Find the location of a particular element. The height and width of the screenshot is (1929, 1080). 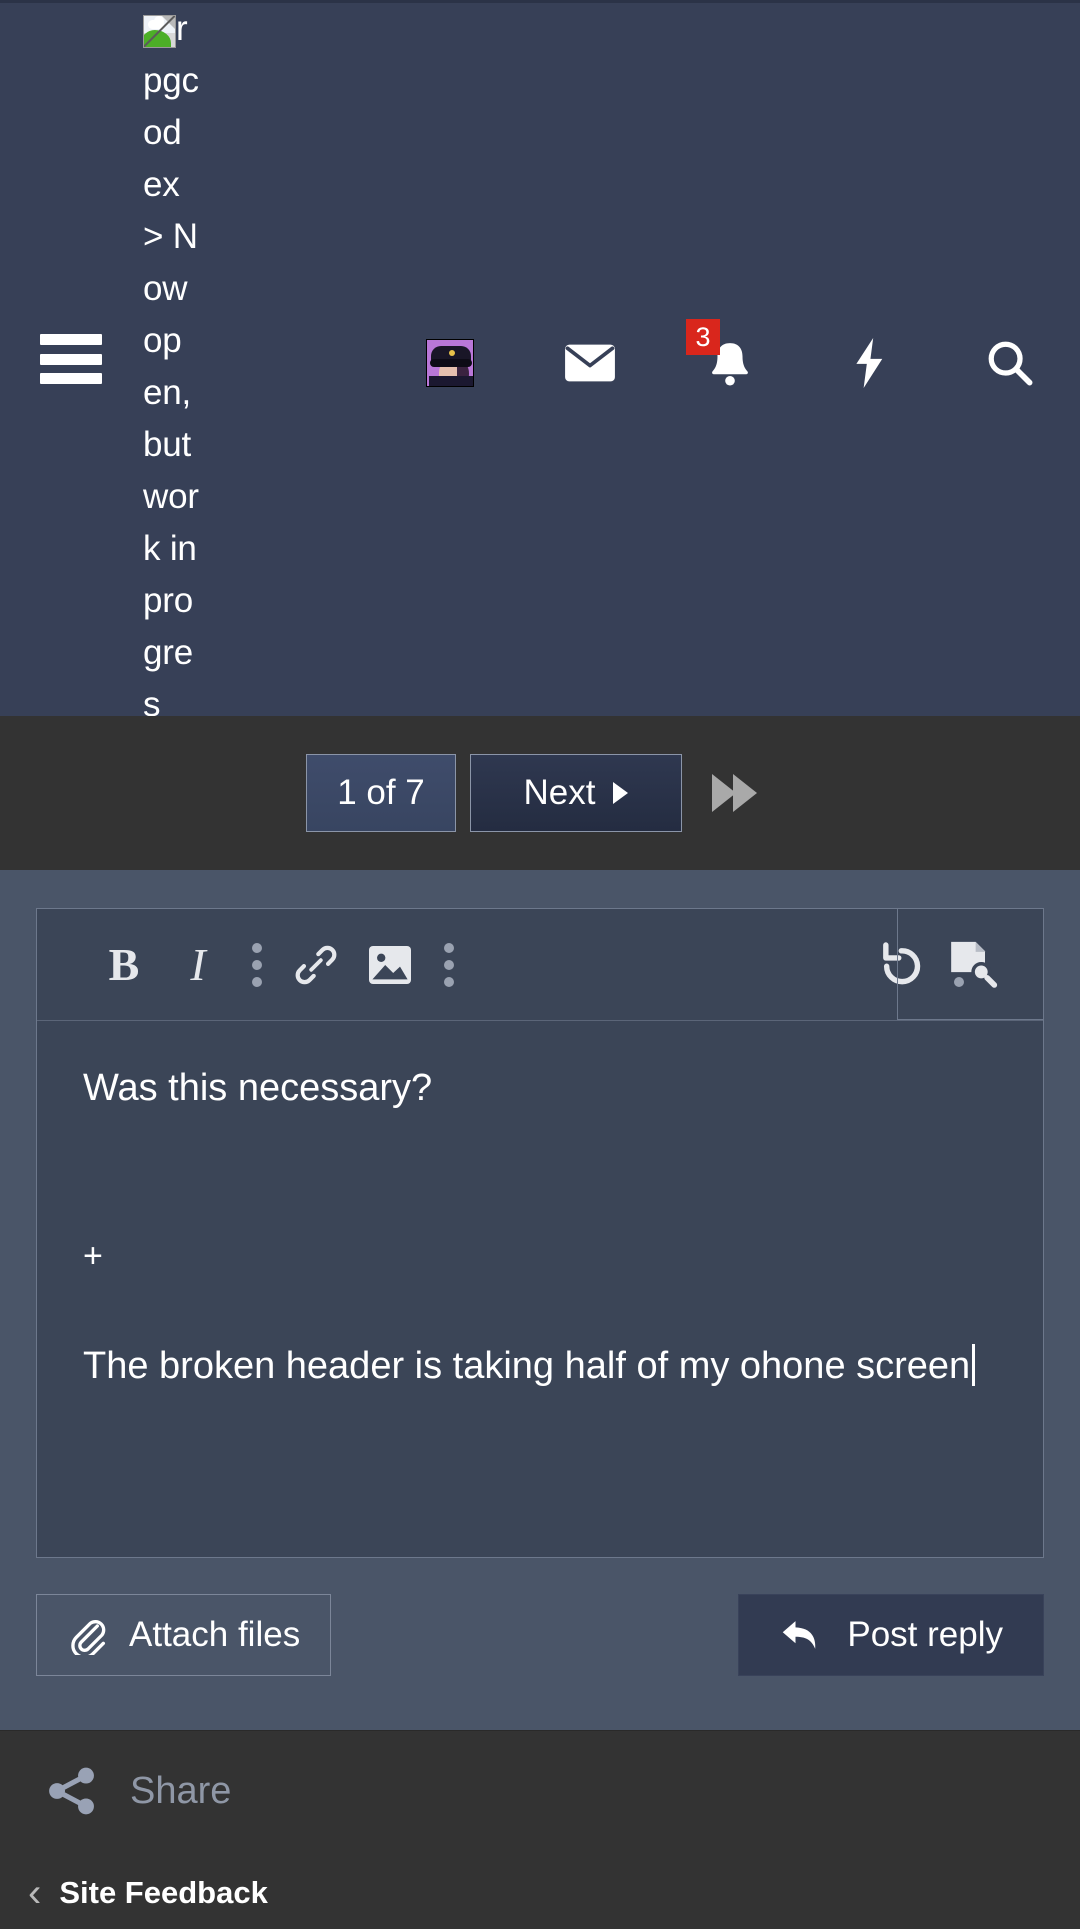

image-icon is located at coordinates (390, 964).